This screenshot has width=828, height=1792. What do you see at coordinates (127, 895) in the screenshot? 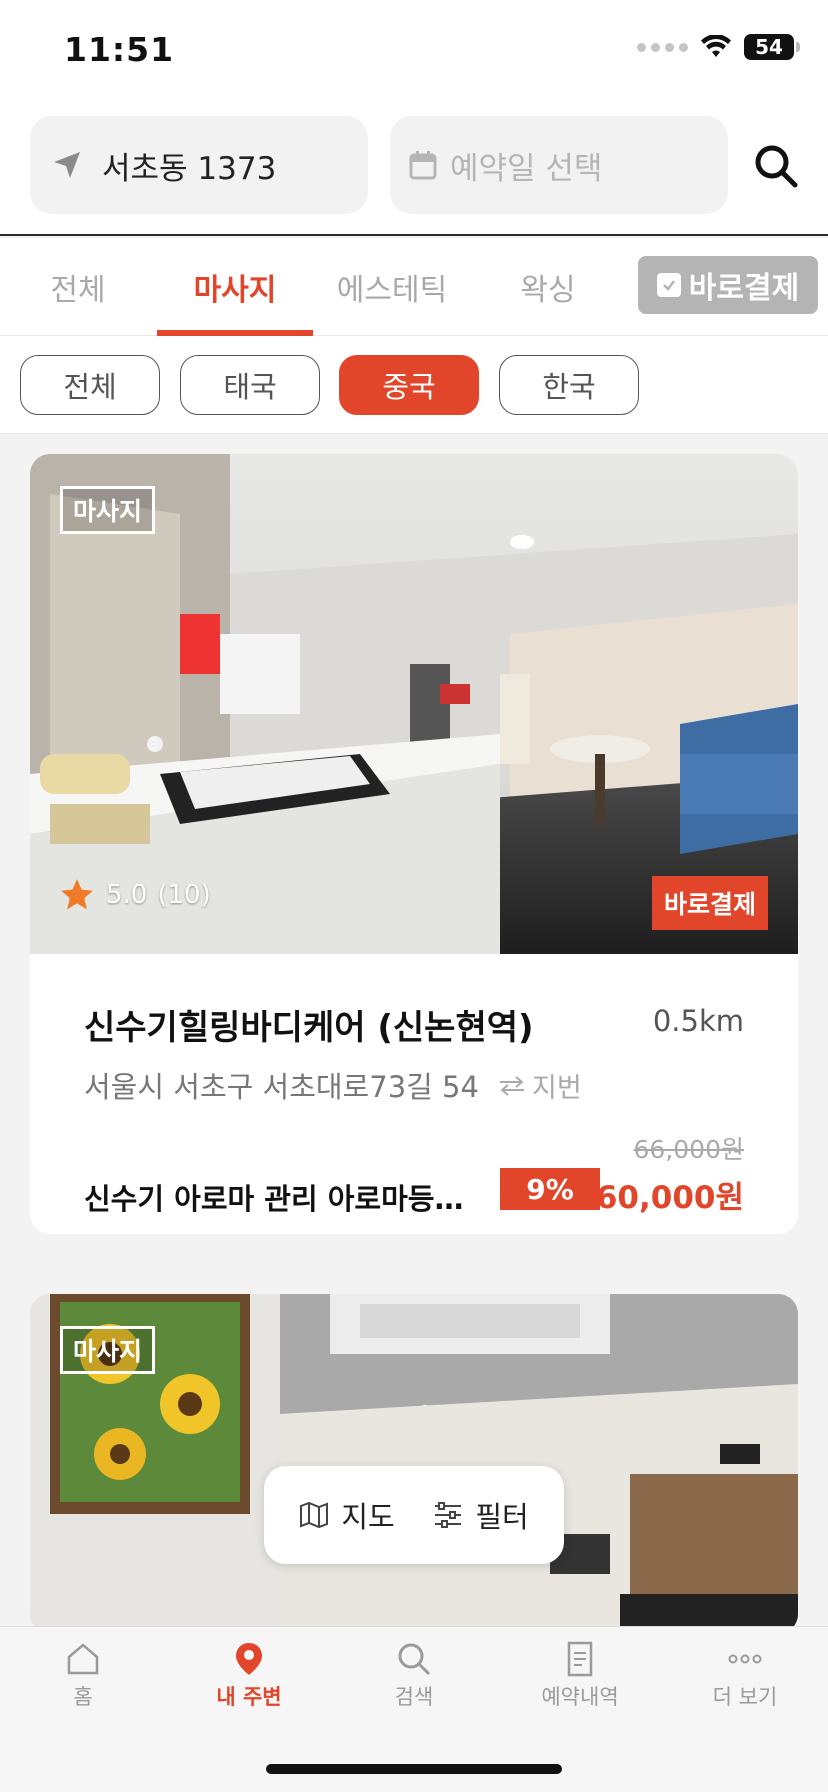
I see `rating-score: 5.0` at bounding box center [127, 895].